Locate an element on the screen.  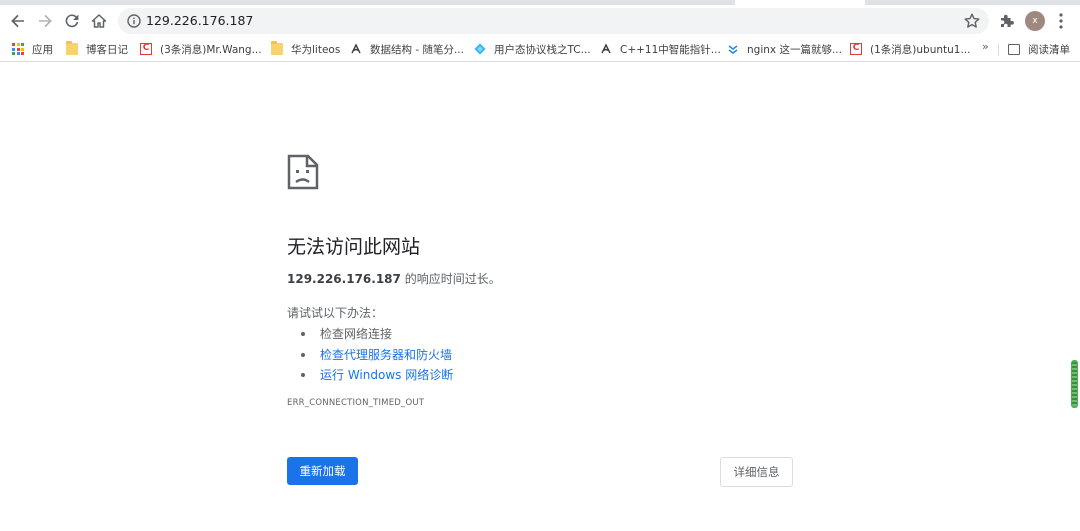
back-button is located at coordinates (18, 21).